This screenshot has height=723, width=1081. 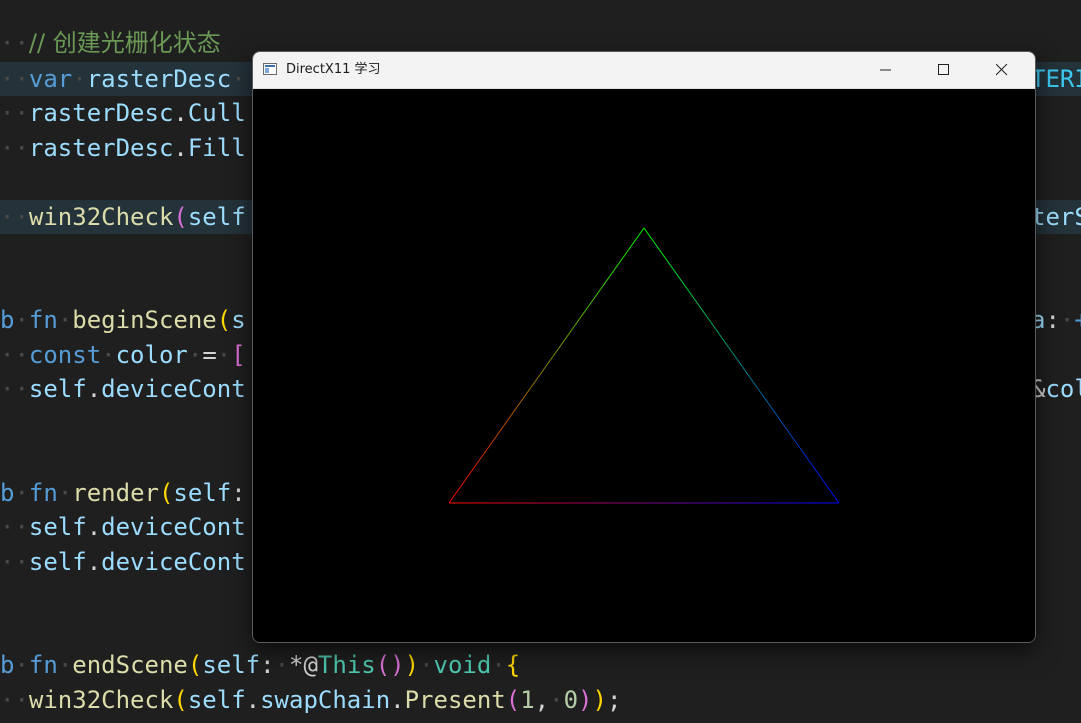 I want to click on close-button, so click(x=1002, y=70).